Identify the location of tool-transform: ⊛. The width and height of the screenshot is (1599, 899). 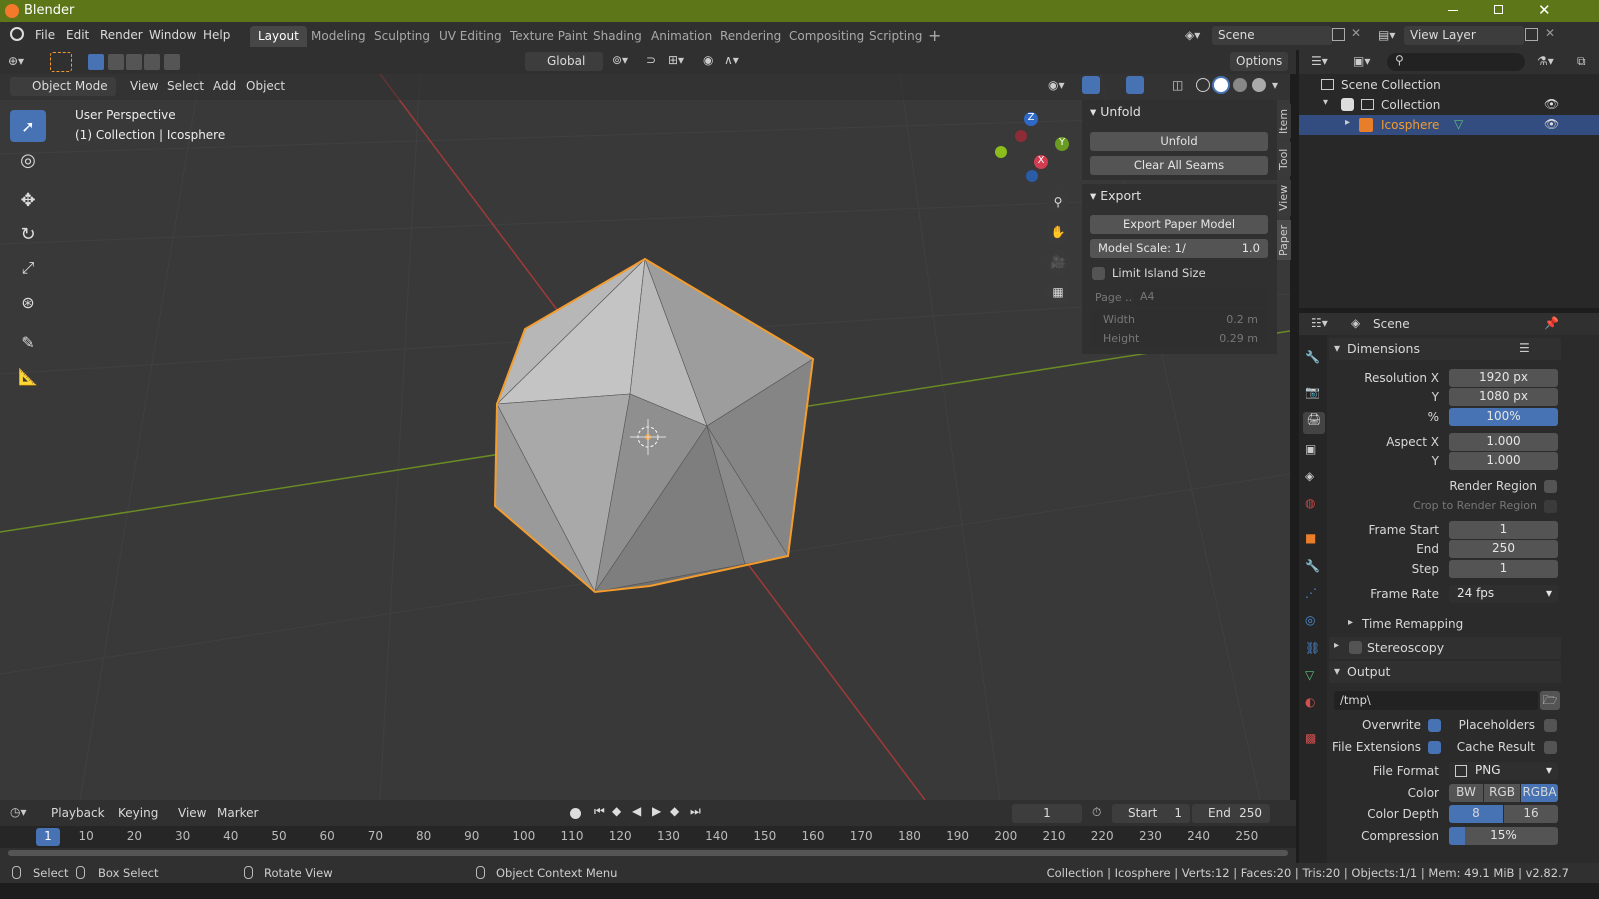
(28, 302).